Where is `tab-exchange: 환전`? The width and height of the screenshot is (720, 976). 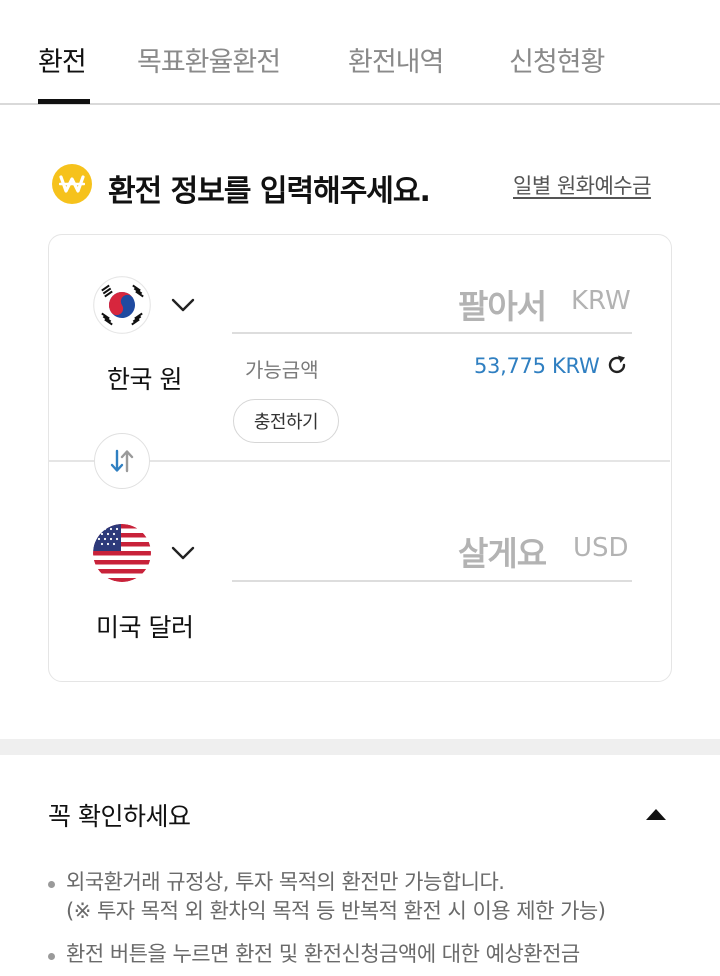
tab-exchange: 환전 is located at coordinates (62, 59).